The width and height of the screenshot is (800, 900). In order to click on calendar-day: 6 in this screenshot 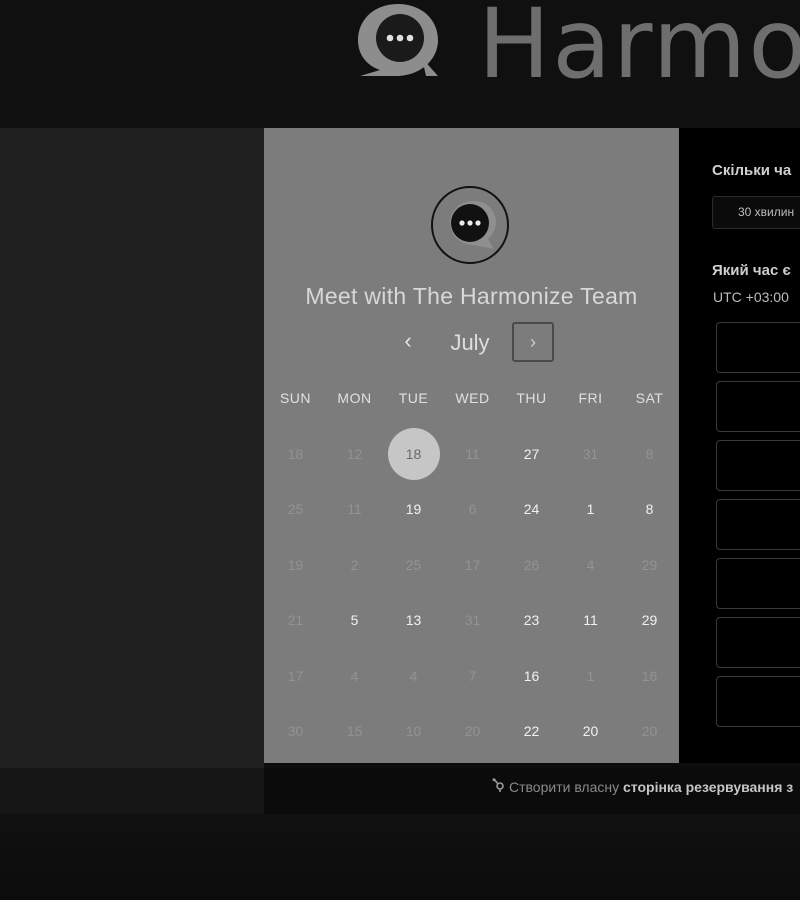, I will do `click(472, 509)`.